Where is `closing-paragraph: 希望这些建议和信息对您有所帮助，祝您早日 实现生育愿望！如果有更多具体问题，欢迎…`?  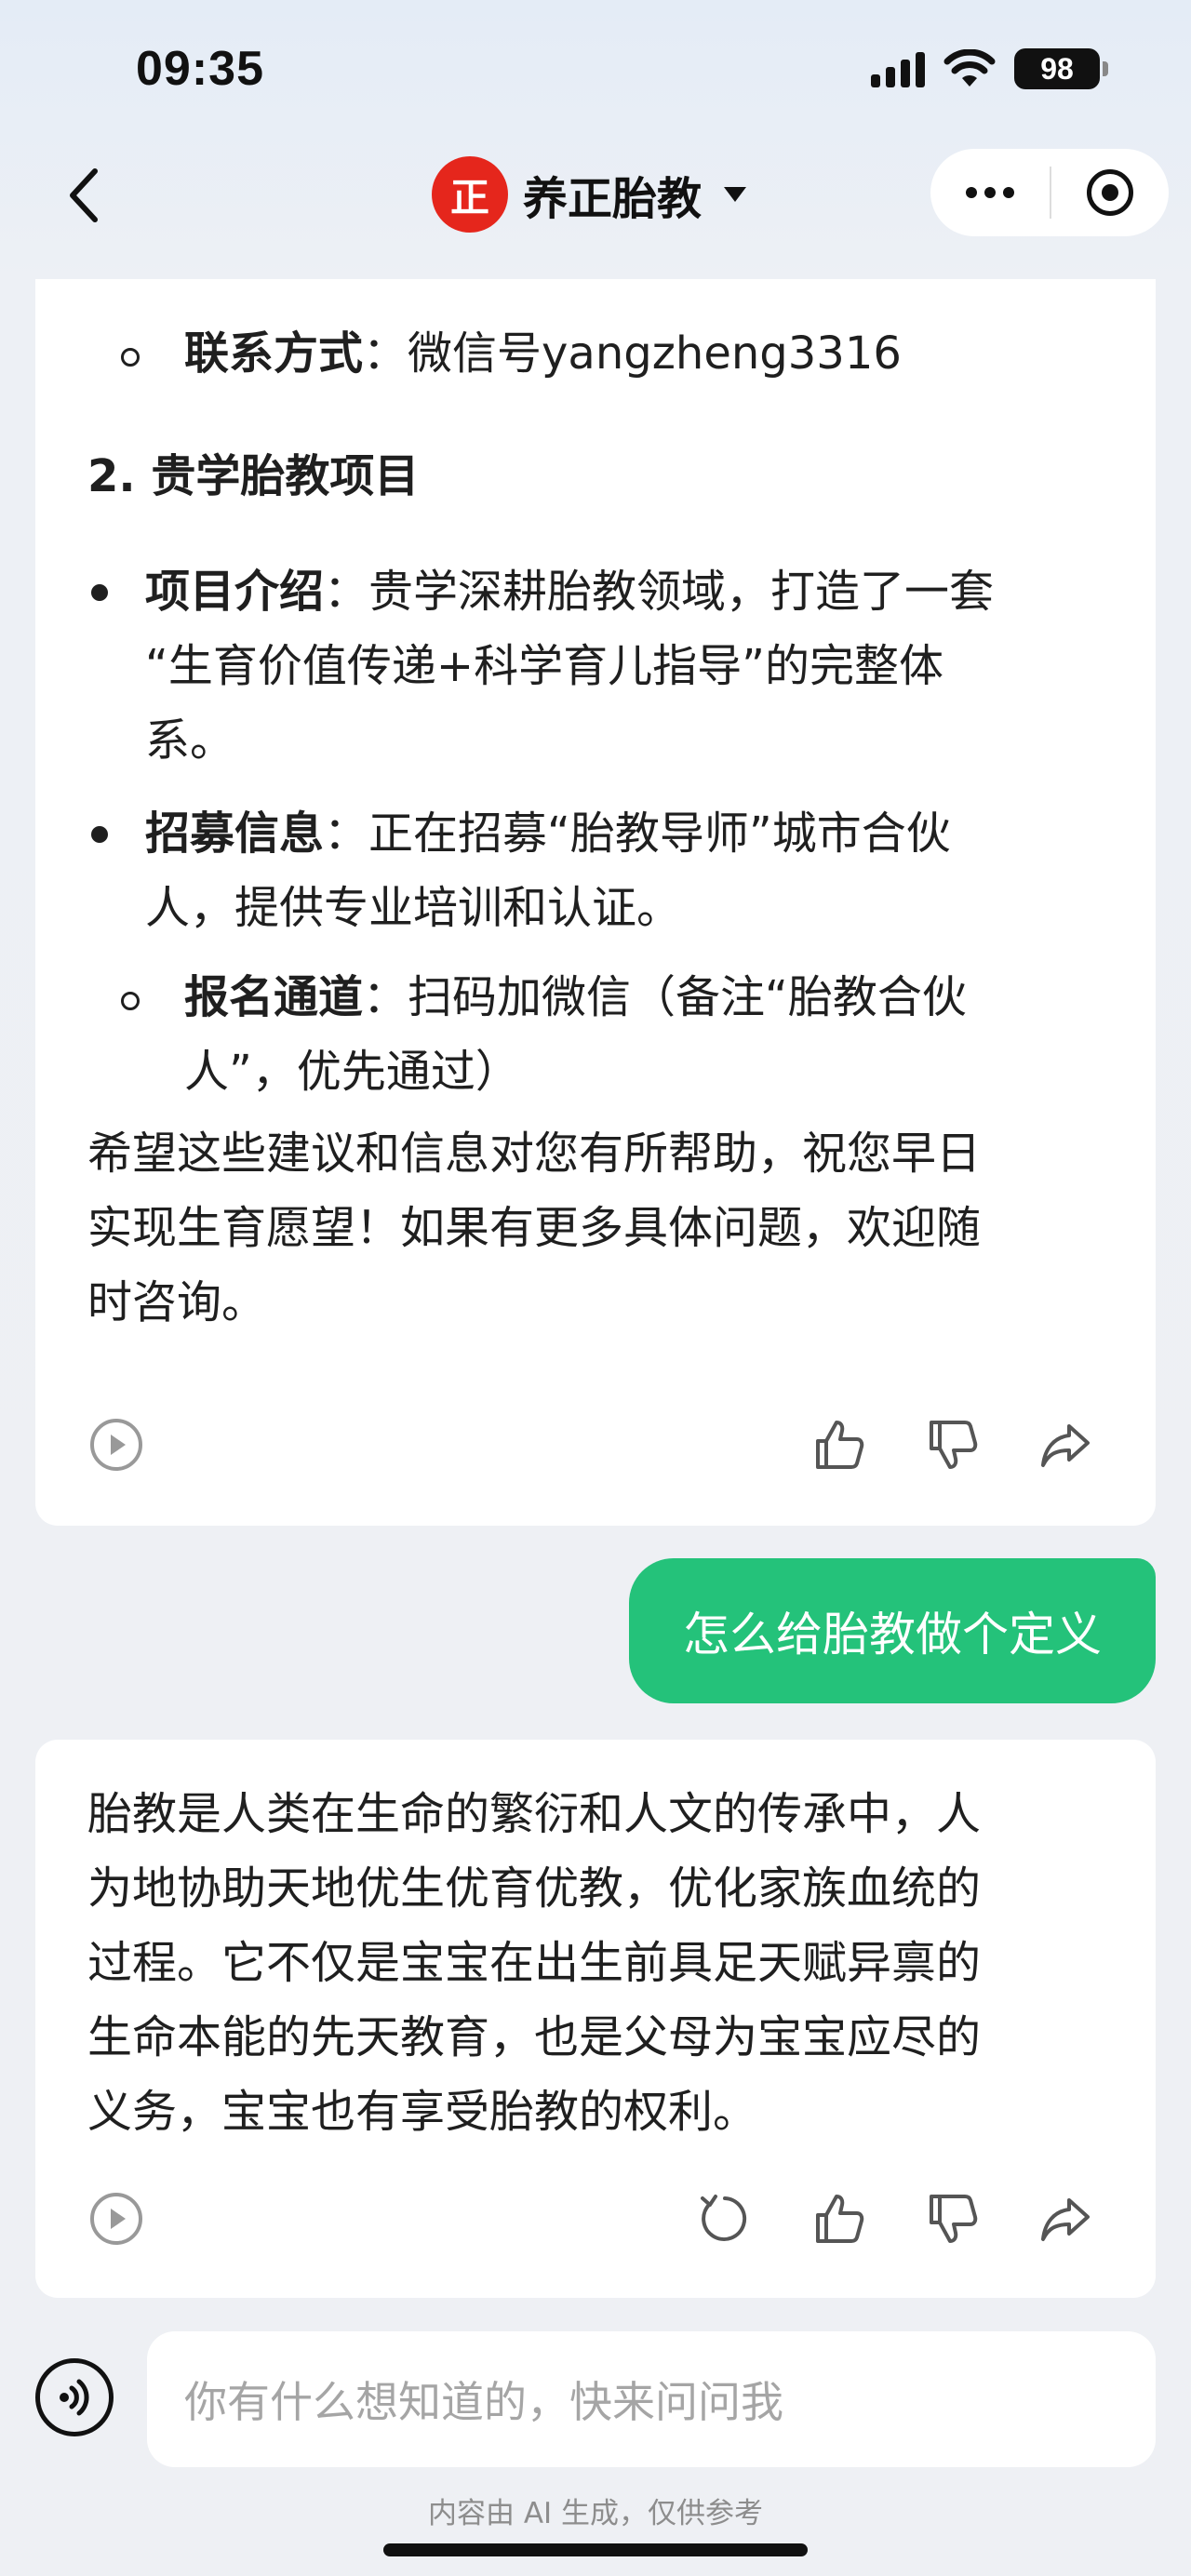 closing-paragraph: 希望这些建议和信息对您有所帮助，祝您早日 实现生育愿望！如果有更多具体问题，欢迎… is located at coordinates (534, 1228).